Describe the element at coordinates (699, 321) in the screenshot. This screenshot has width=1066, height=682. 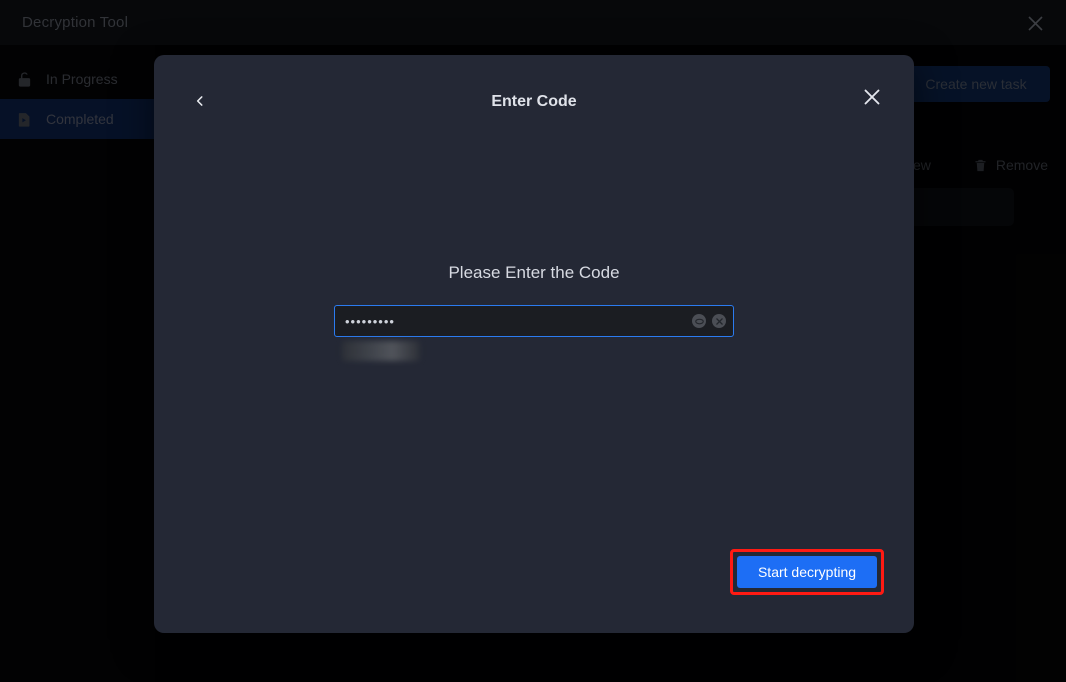
I see `eye-toggle-icon` at that location.